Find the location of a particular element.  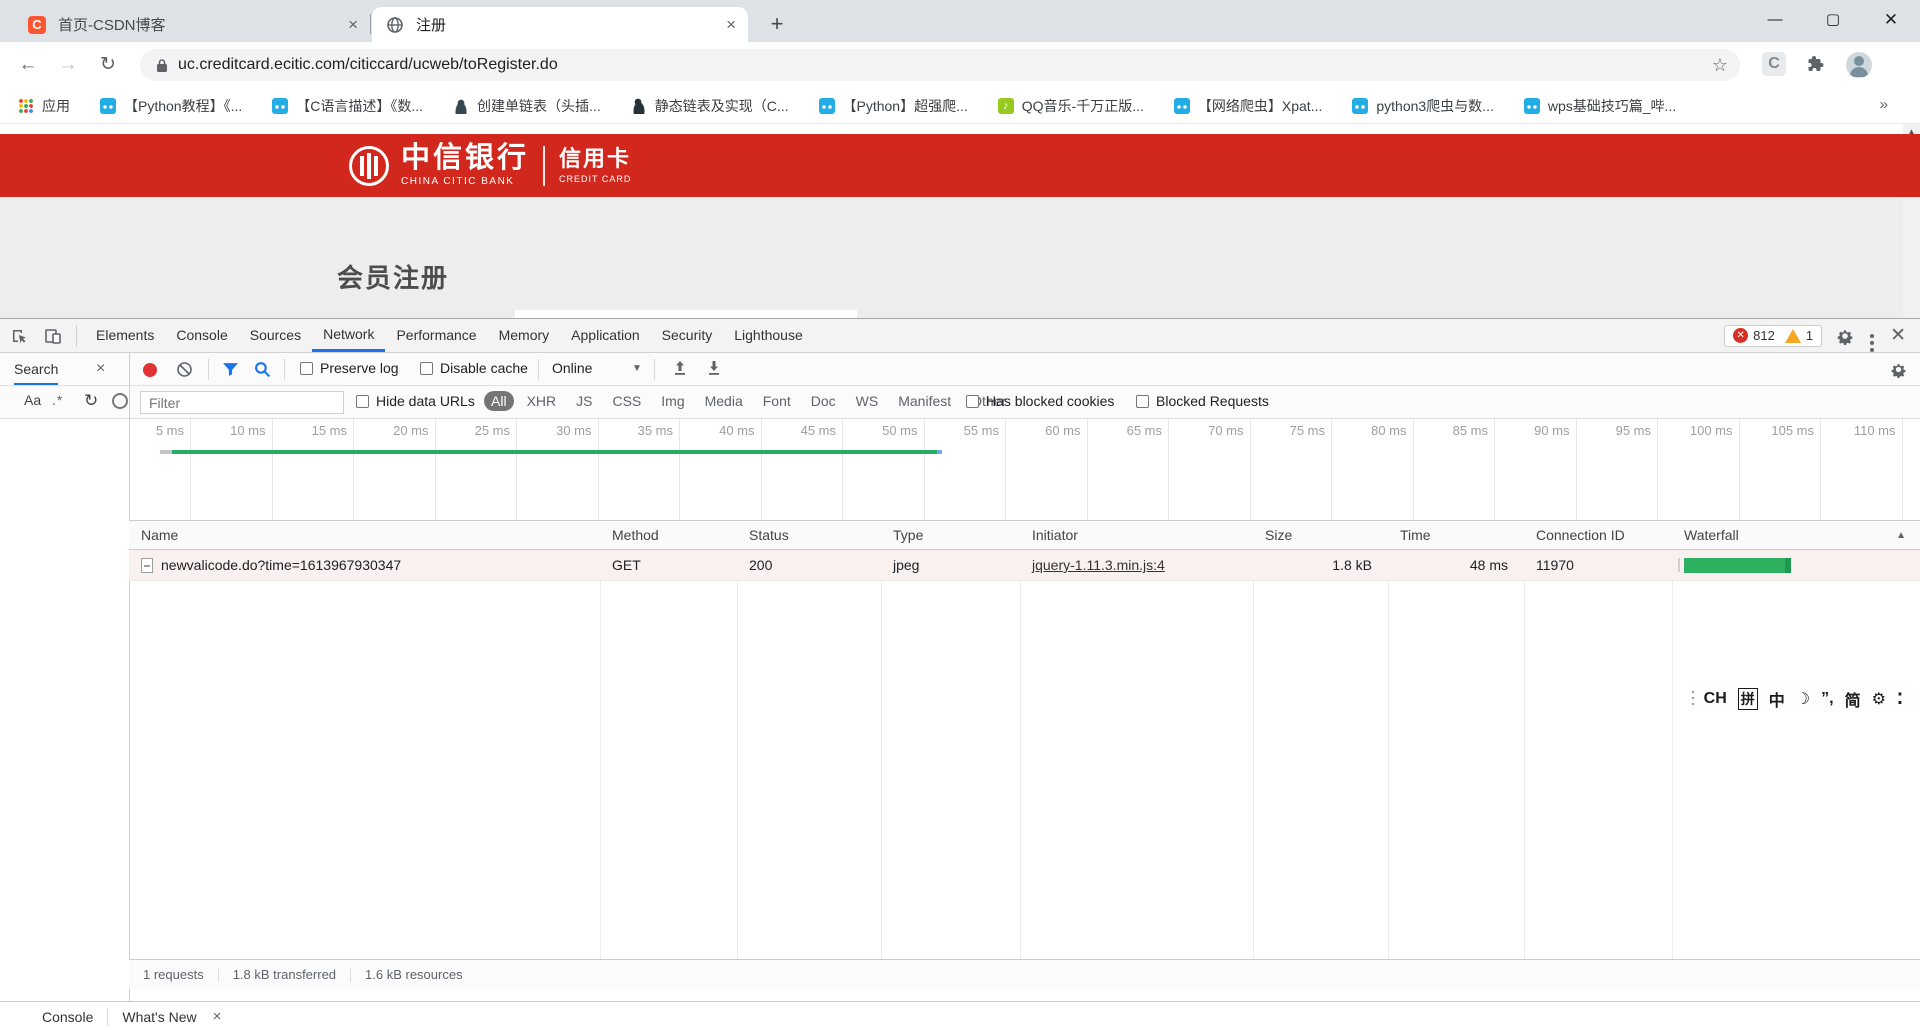

blocked-requests-checkbox: Blocked Requests is located at coordinates (1202, 401).